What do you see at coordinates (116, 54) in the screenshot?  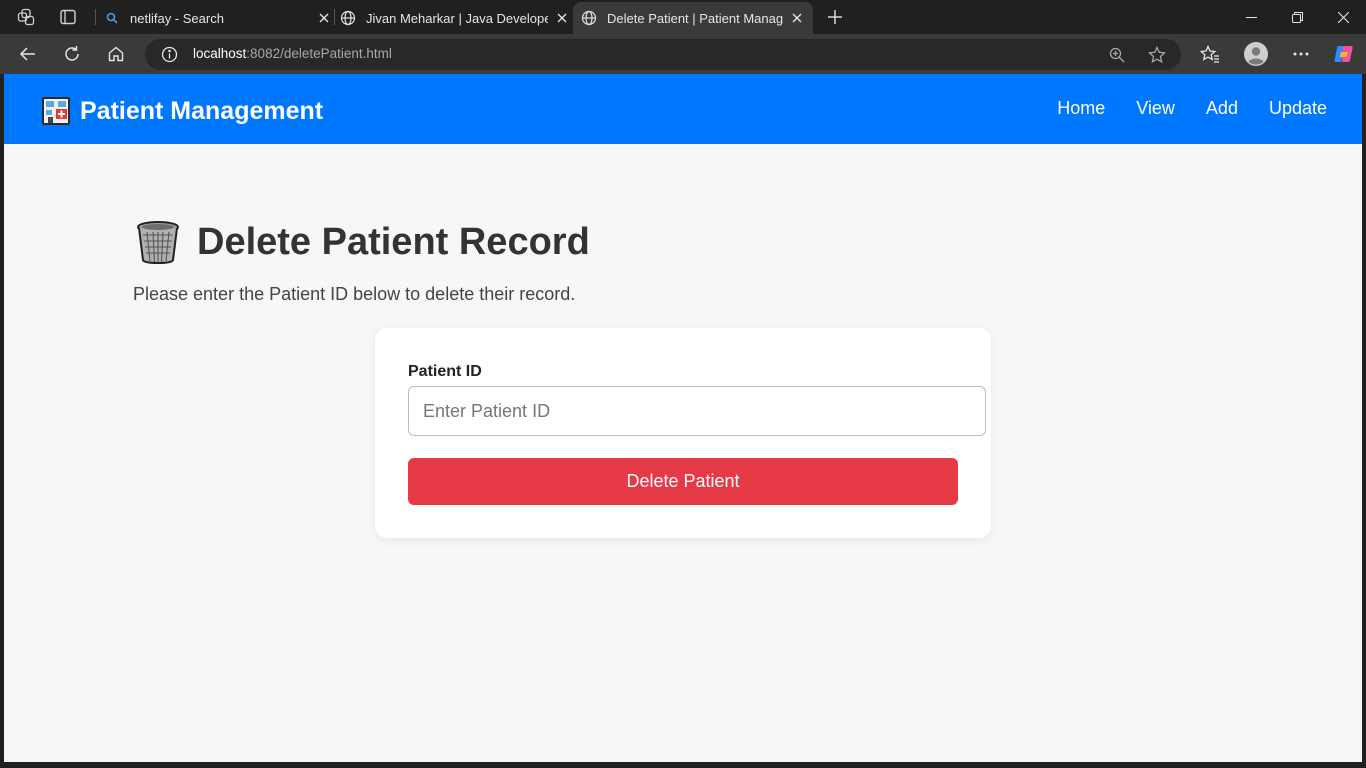 I see `home-icon` at bounding box center [116, 54].